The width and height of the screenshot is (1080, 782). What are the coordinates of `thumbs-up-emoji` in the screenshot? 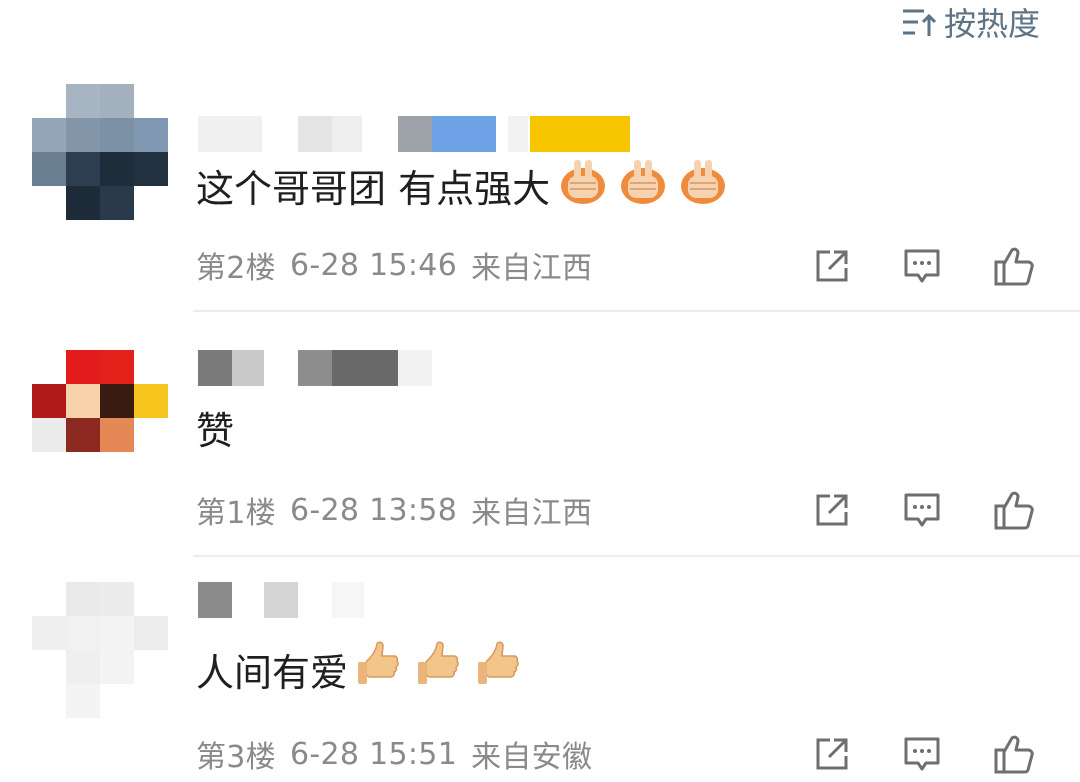 It's located at (441, 669).